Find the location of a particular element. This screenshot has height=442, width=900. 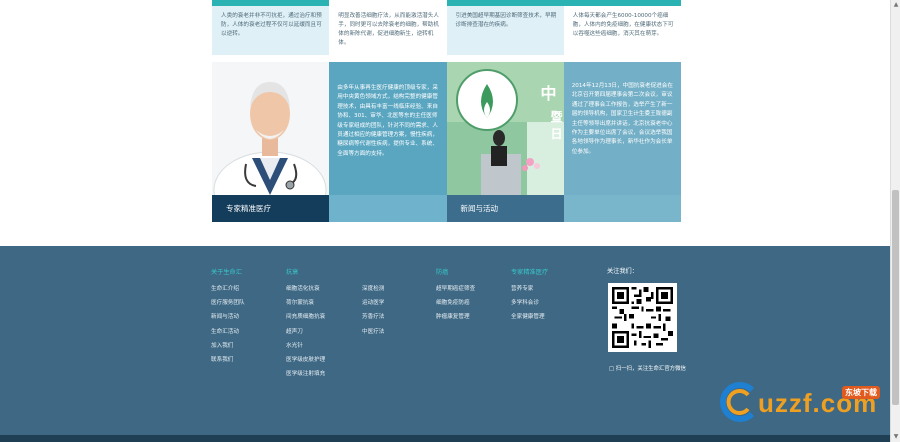

footer-link: 新闻与活动 is located at coordinates (228, 317).